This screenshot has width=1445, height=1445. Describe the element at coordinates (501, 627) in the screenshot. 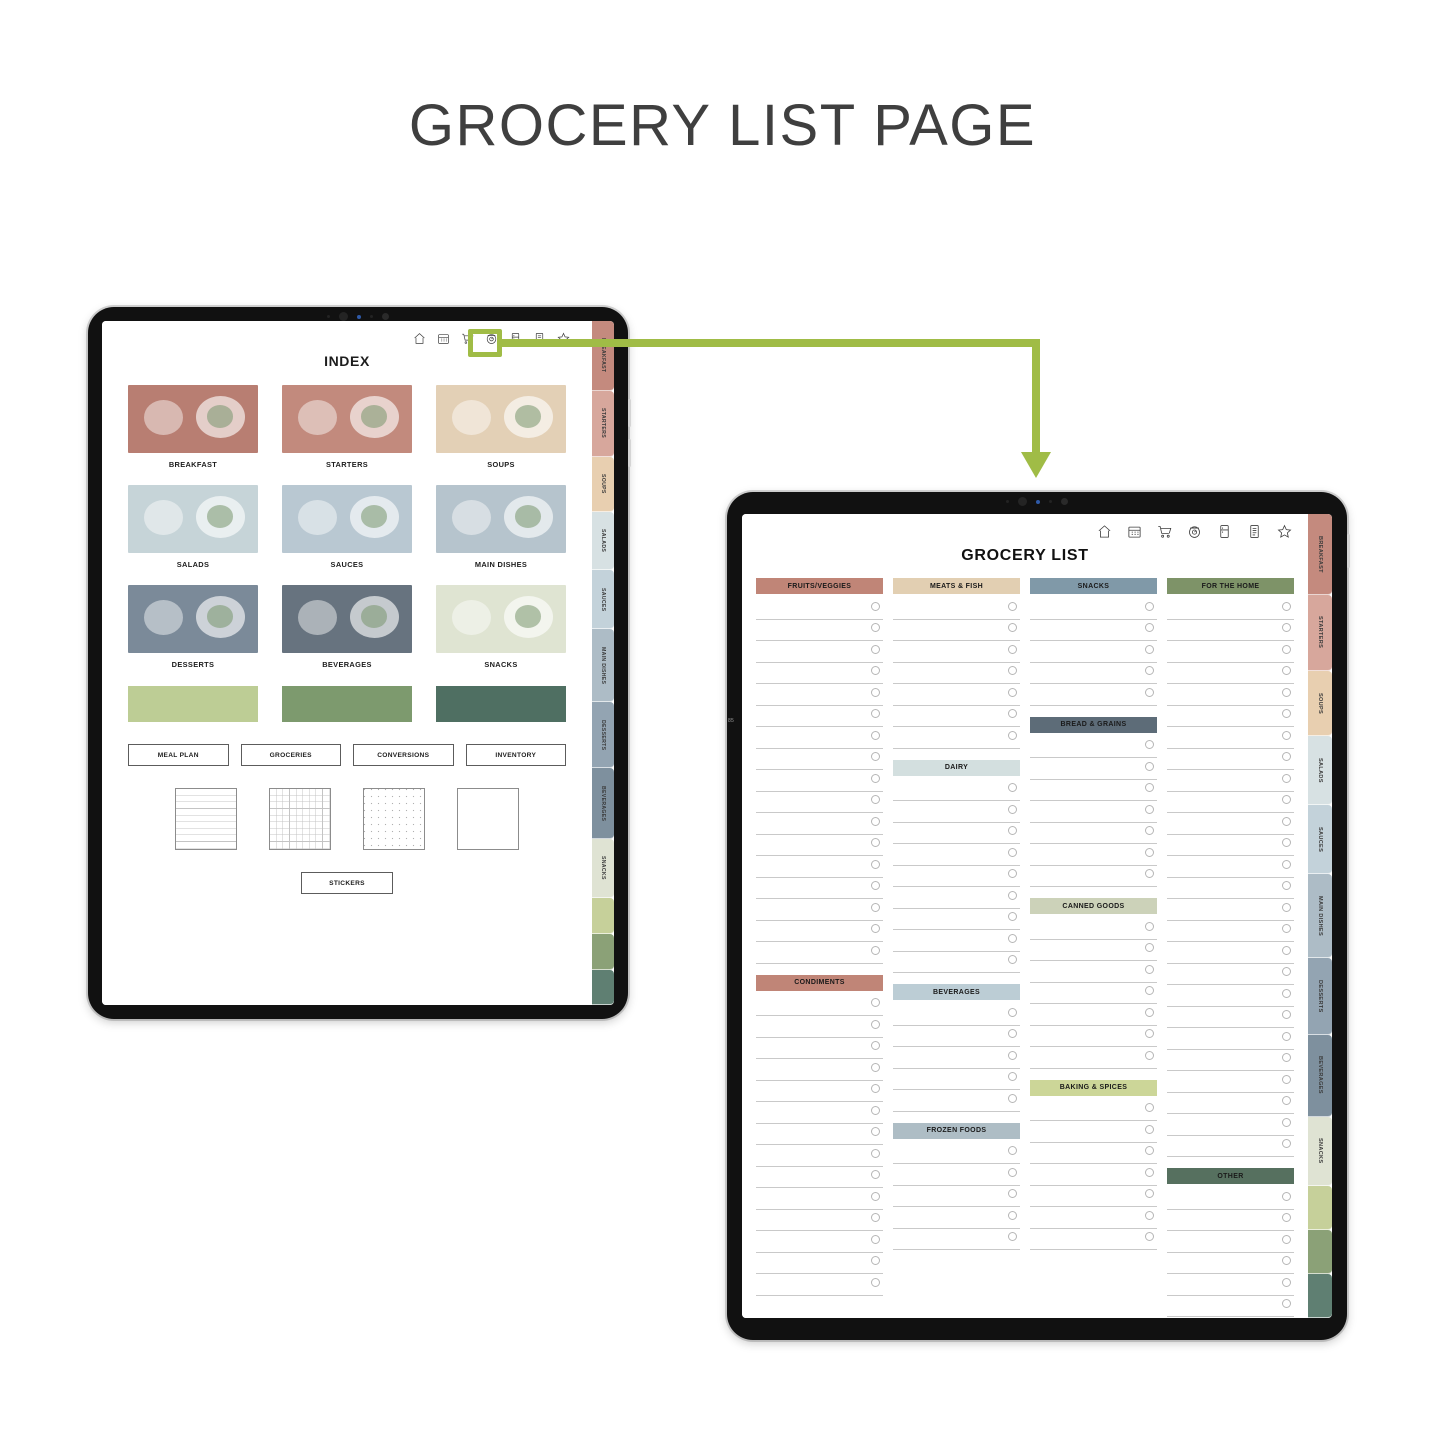

I see `category-card-snacks: SNACKS` at that location.